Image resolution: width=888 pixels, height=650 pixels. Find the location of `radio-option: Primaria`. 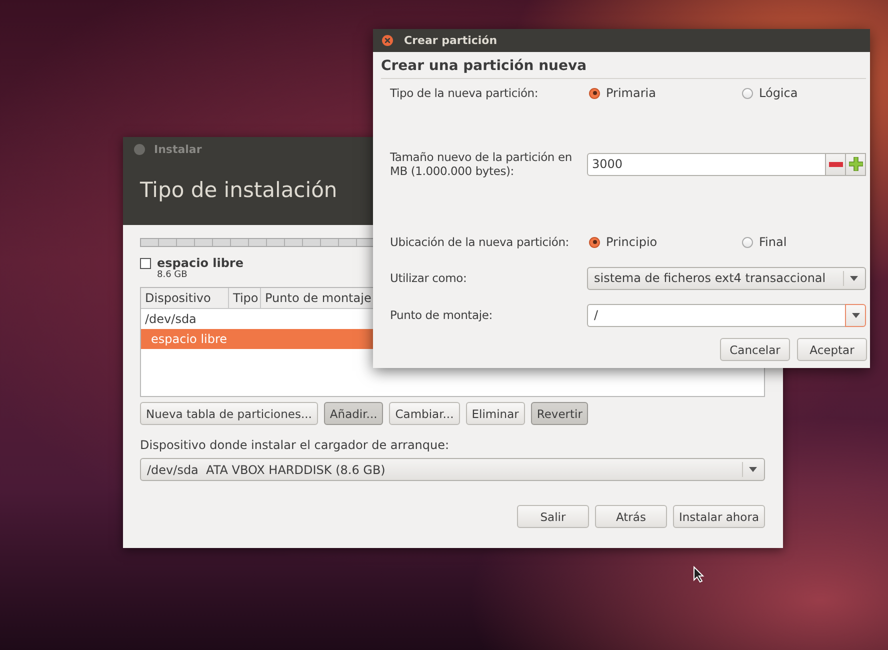

radio-option: Primaria is located at coordinates (663, 93).